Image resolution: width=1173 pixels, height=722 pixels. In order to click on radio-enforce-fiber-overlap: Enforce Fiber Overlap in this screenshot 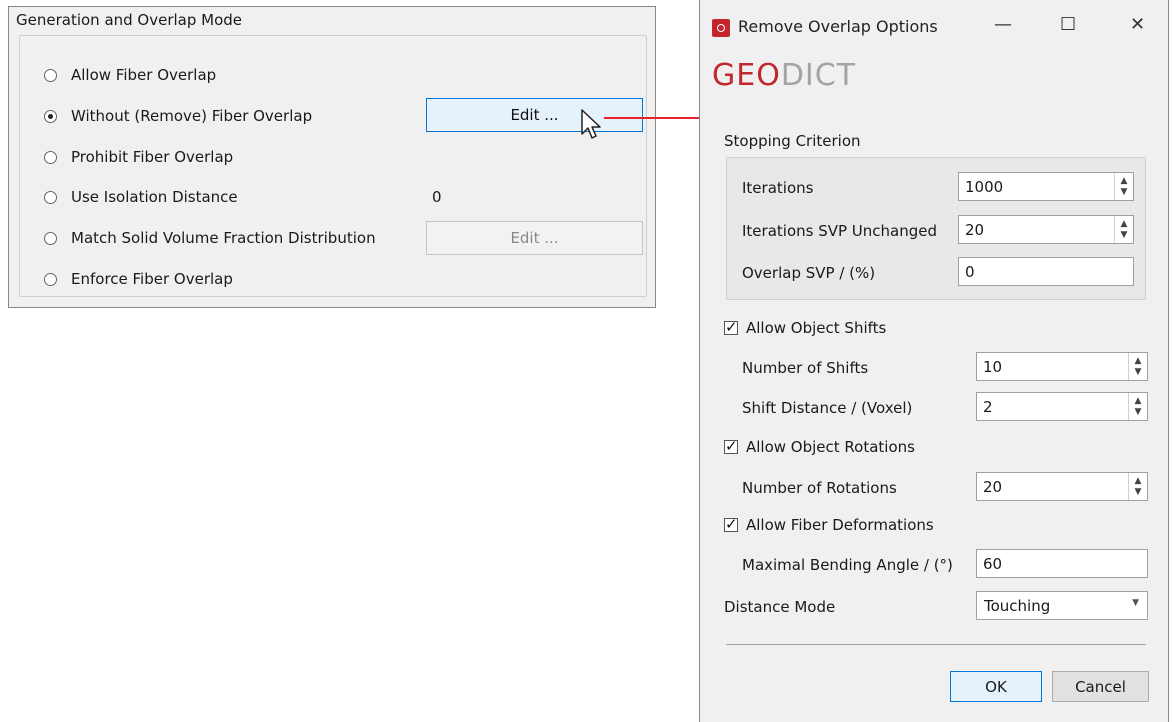, I will do `click(138, 279)`.